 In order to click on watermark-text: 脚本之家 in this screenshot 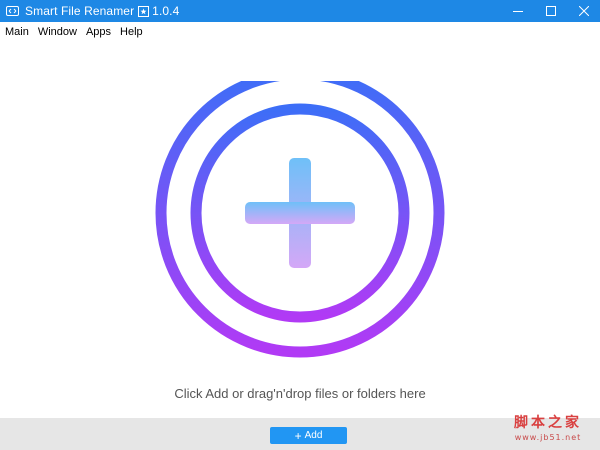, I will do `click(548, 423)`.